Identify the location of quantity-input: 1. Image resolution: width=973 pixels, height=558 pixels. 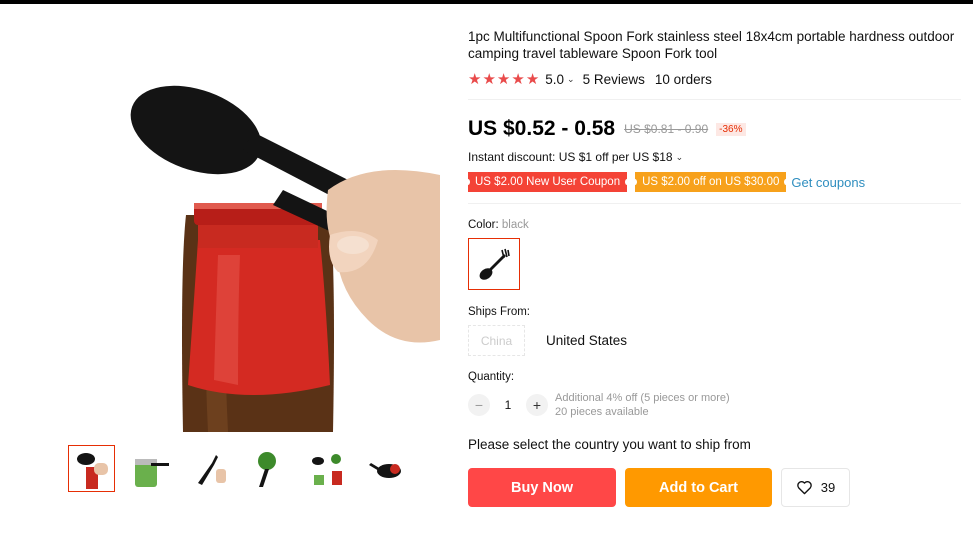
(508, 405).